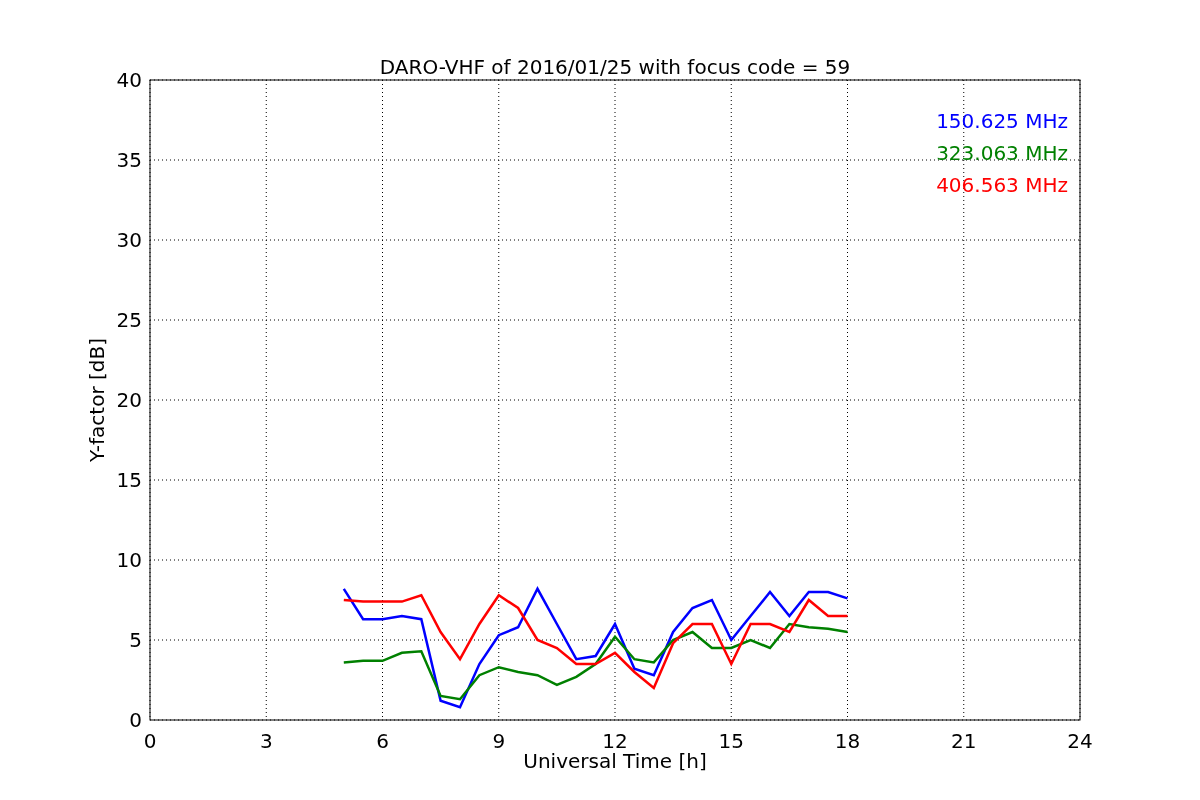 The image size is (1200, 800). I want to click on legend-label: 323.063 MHz, so click(1002, 153).